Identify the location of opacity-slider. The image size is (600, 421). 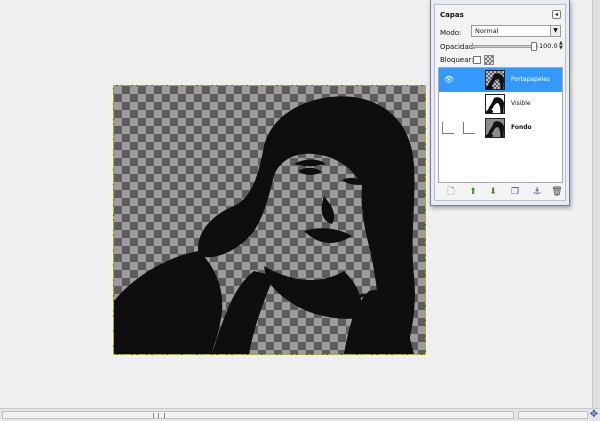
(504, 46).